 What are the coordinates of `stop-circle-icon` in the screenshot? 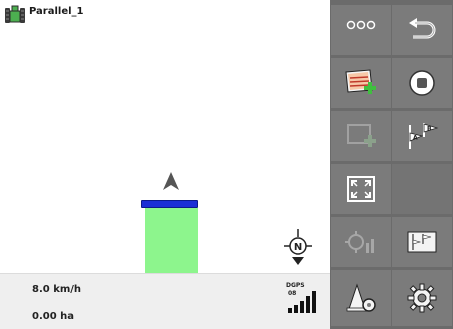 It's located at (422, 83).